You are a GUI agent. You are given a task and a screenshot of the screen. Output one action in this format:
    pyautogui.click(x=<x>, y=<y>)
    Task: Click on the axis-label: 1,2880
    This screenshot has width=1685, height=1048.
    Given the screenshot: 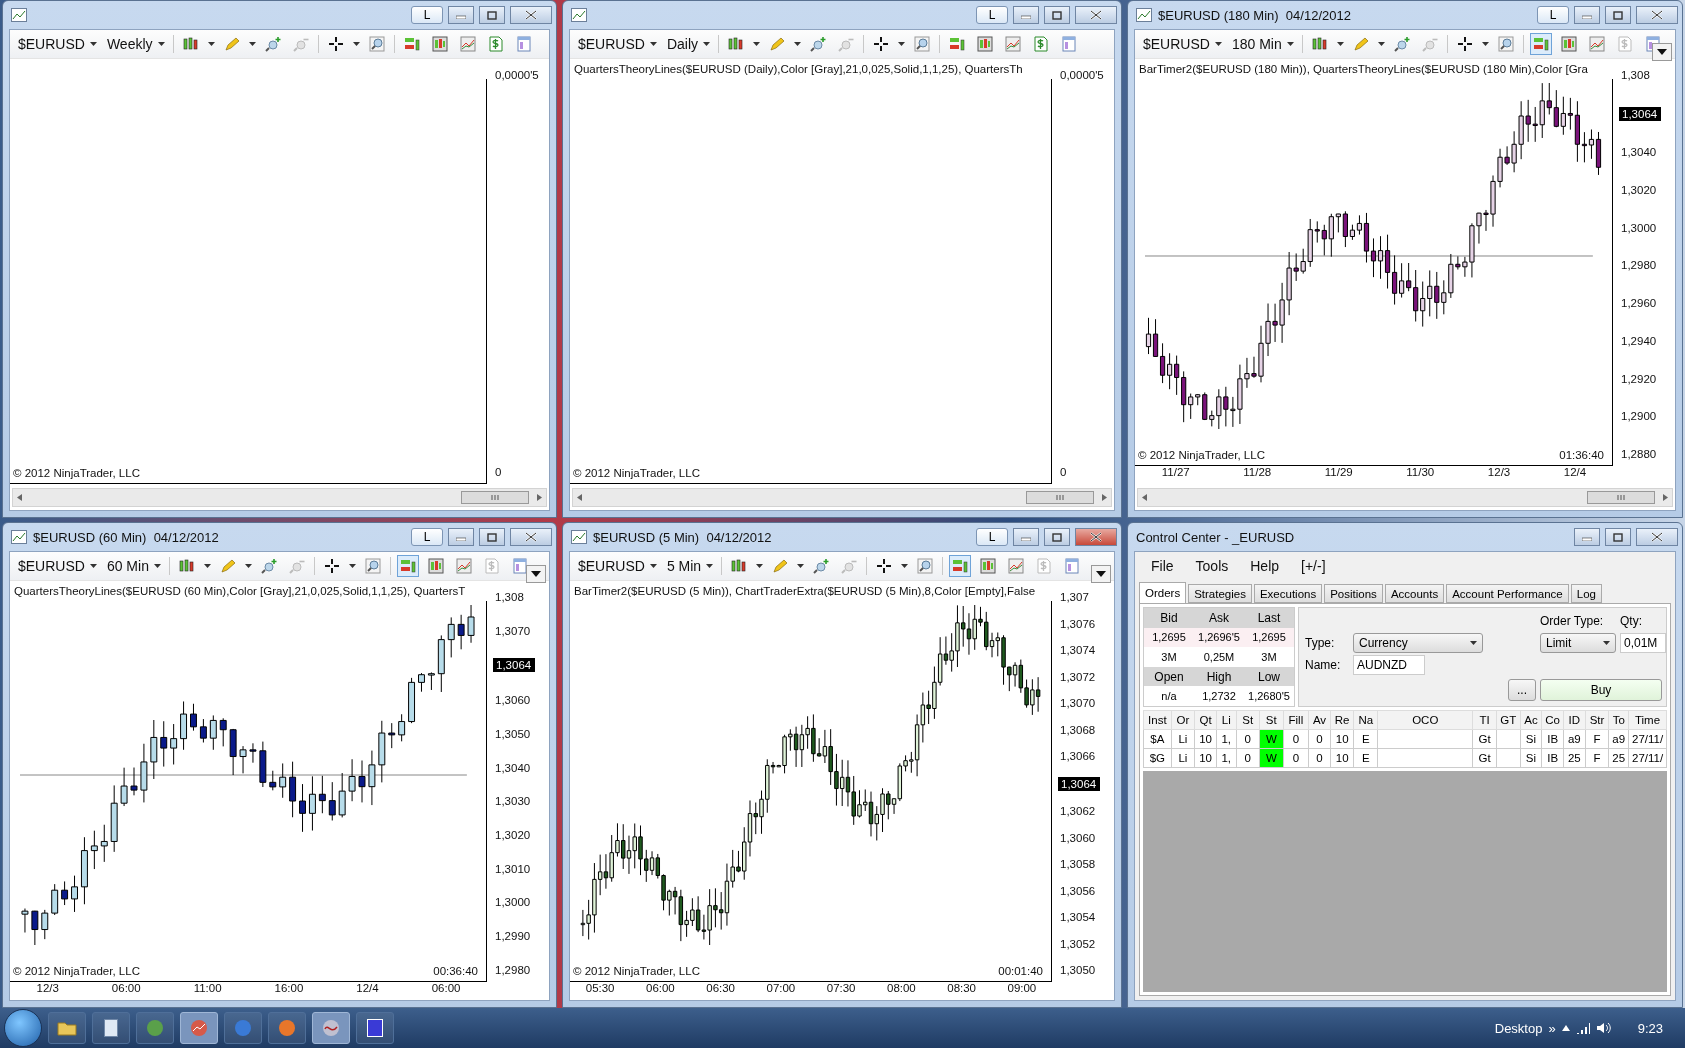 What is the action you would take?
    pyautogui.click(x=1639, y=453)
    